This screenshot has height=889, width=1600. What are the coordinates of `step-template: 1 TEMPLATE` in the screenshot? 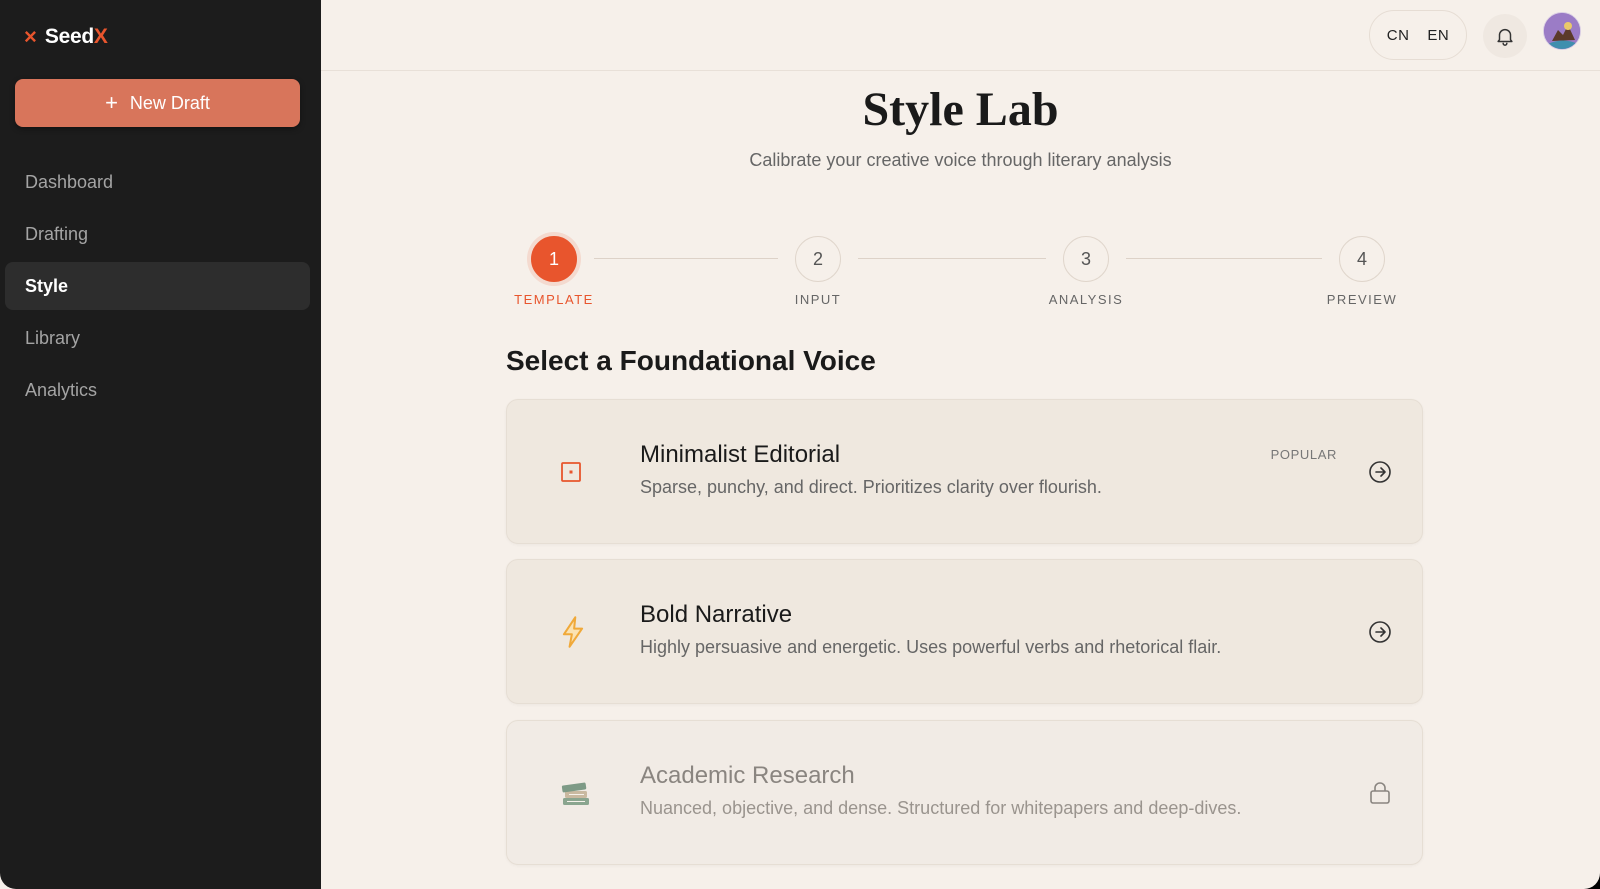 It's located at (554, 271).